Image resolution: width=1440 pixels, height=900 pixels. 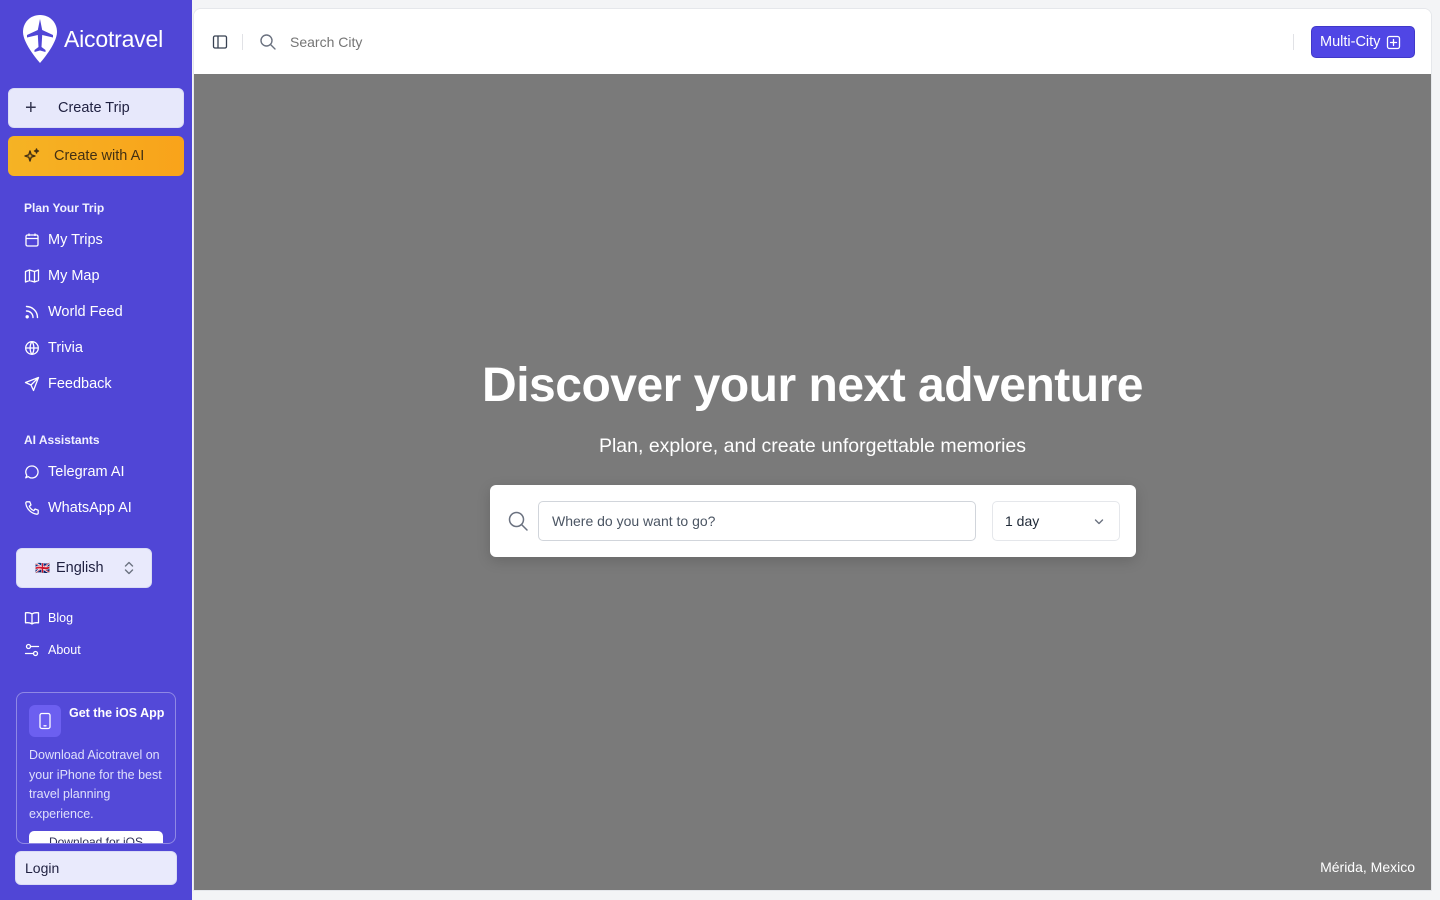 What do you see at coordinates (31, 108) in the screenshot?
I see `plus-icon: +` at bounding box center [31, 108].